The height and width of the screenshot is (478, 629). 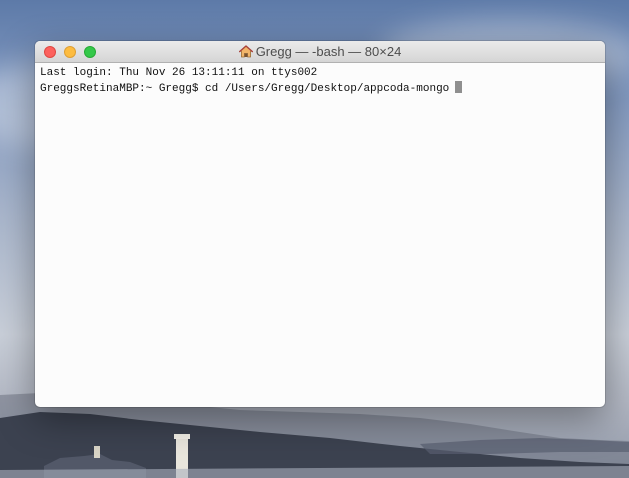 I want to click on home-icon, so click(x=245, y=53).